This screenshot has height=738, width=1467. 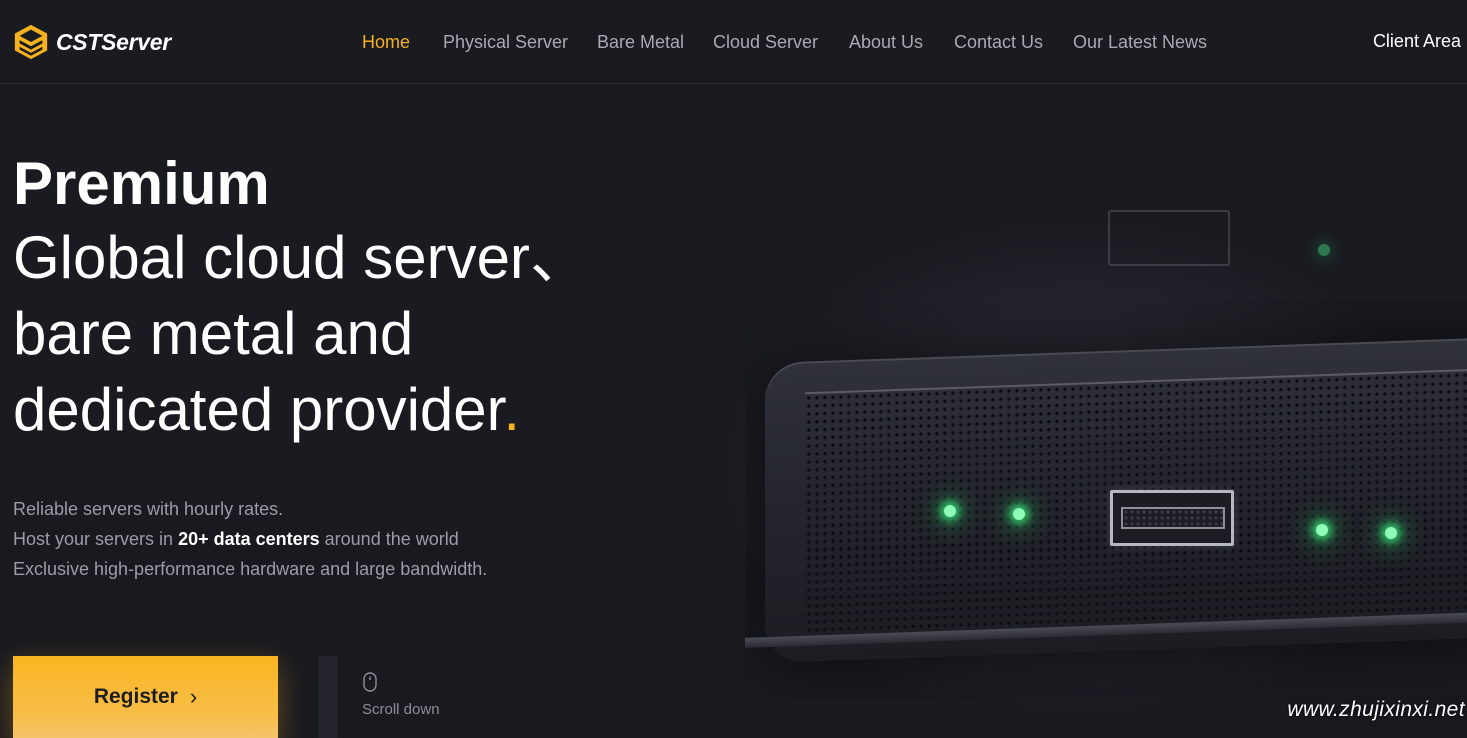 I want to click on headline-line-last: dedicated provider., so click(x=323, y=410).